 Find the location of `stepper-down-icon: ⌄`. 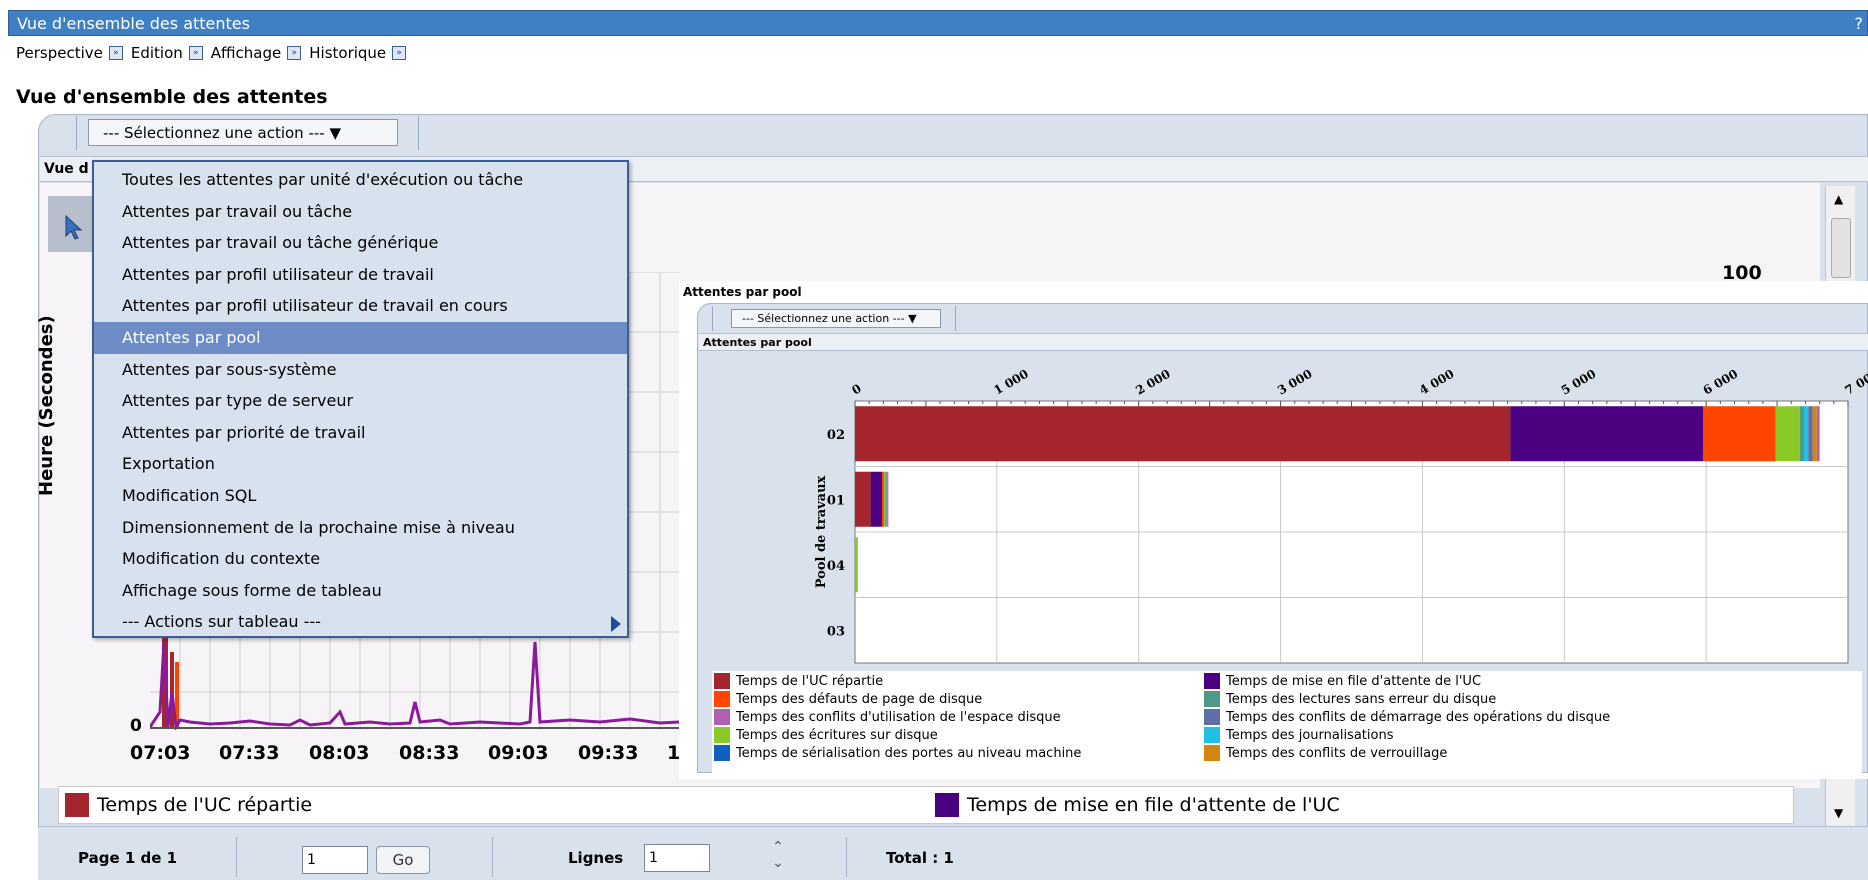

stepper-down-icon: ⌄ is located at coordinates (778, 863).